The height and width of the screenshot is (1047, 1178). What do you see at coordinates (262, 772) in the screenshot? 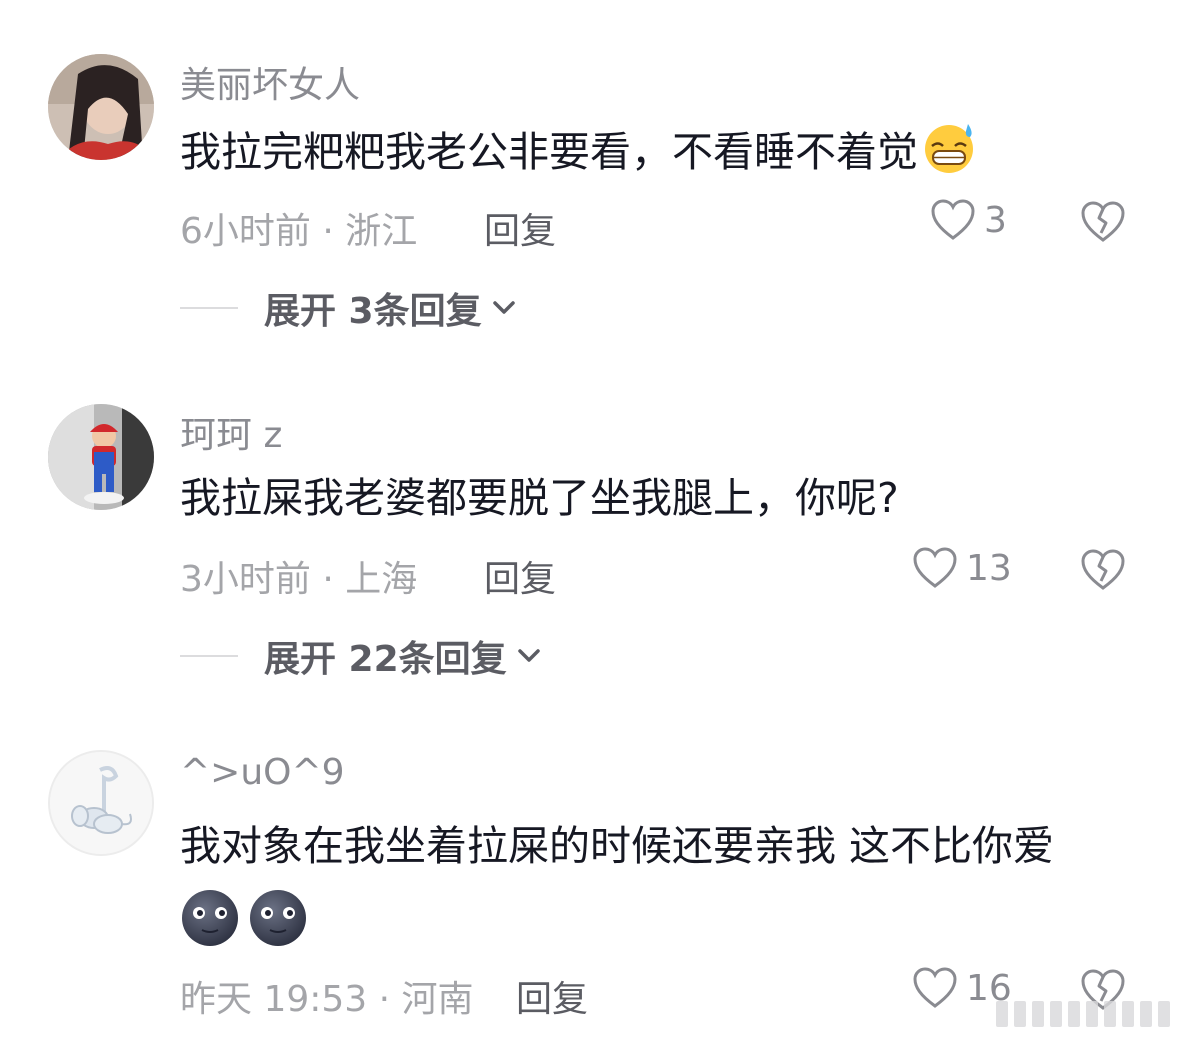
I see `username: ^>uO^9` at bounding box center [262, 772].